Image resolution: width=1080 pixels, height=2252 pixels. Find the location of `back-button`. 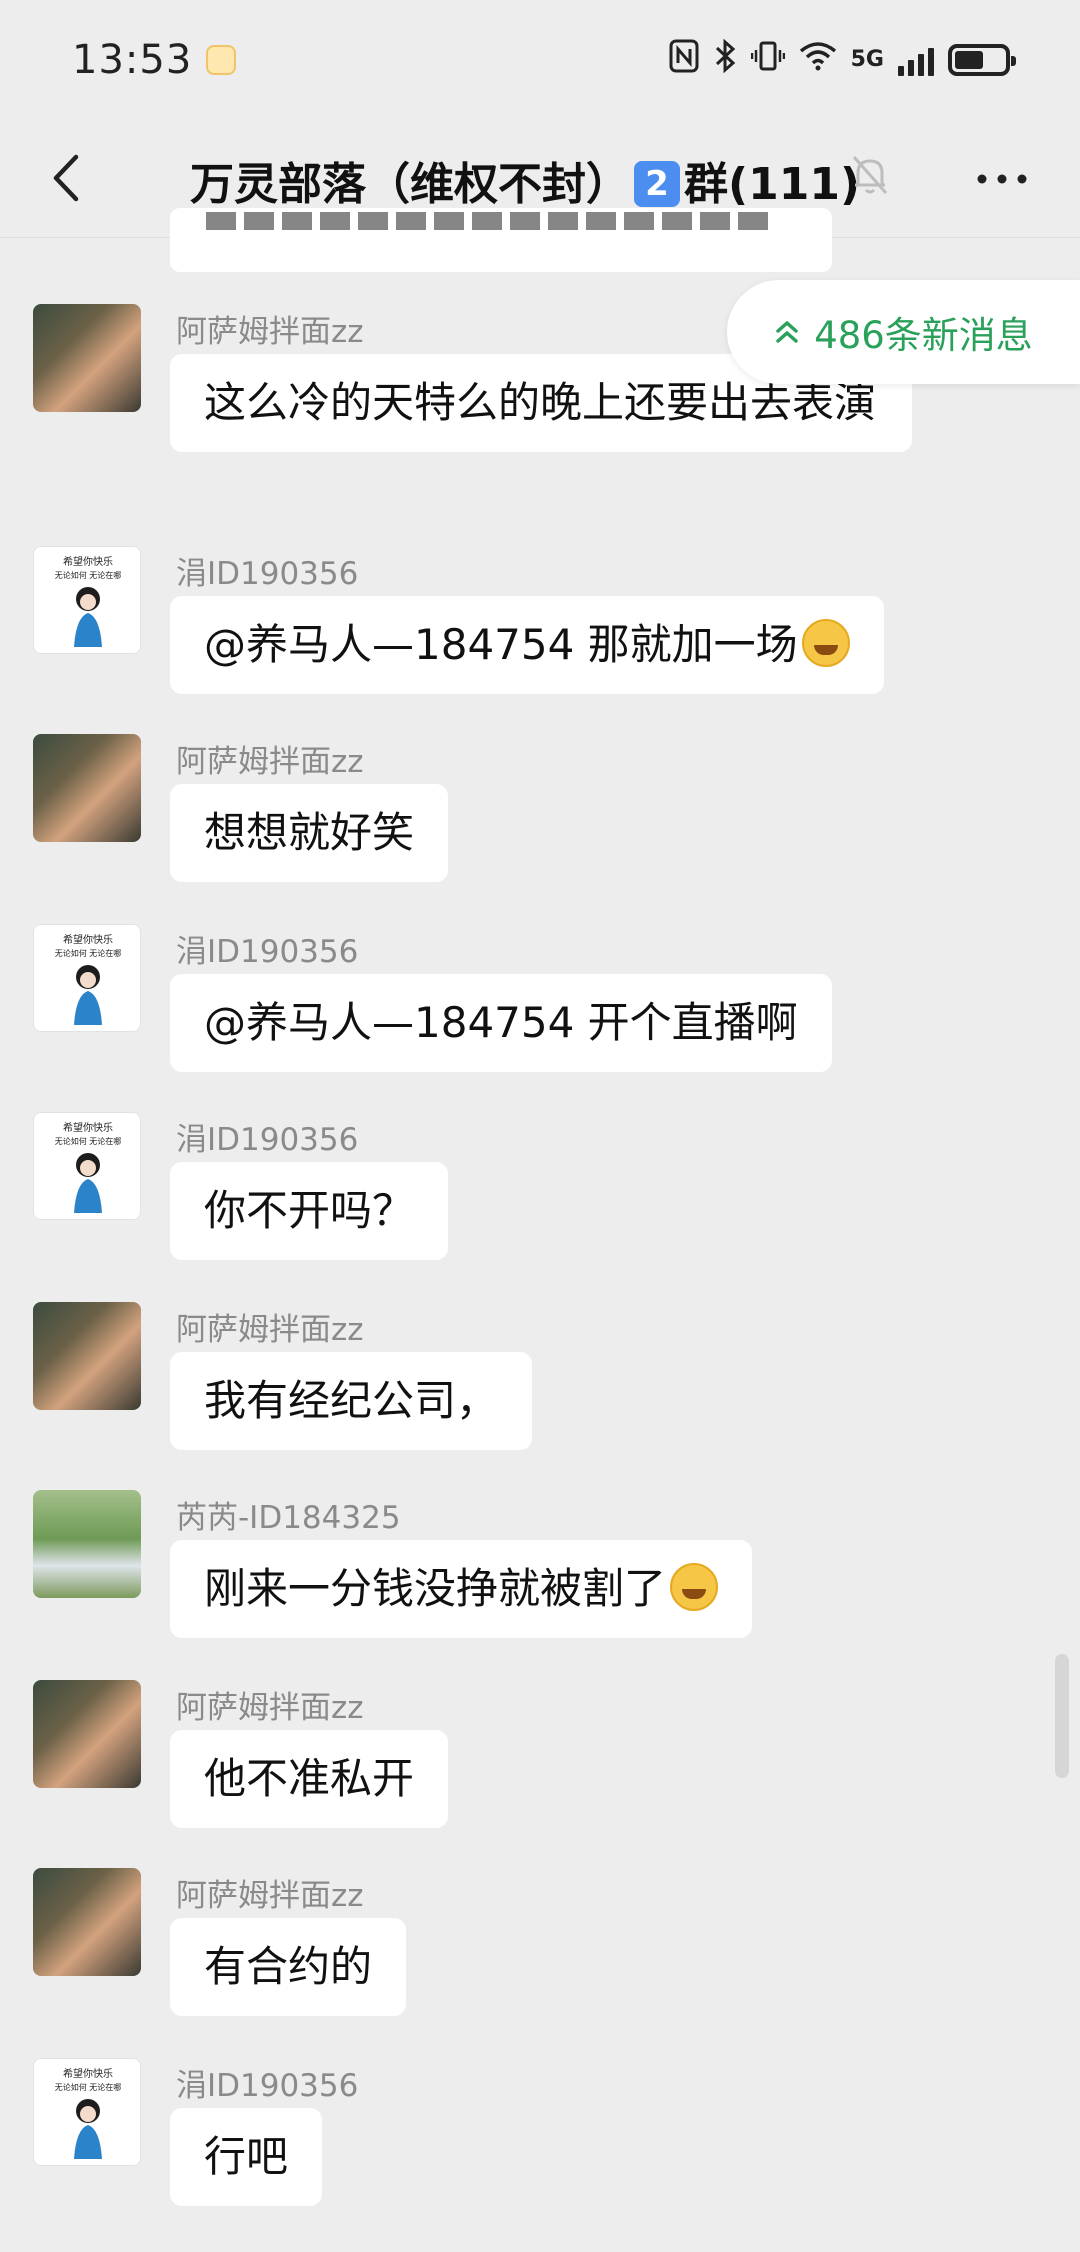

back-button is located at coordinates (66, 178).